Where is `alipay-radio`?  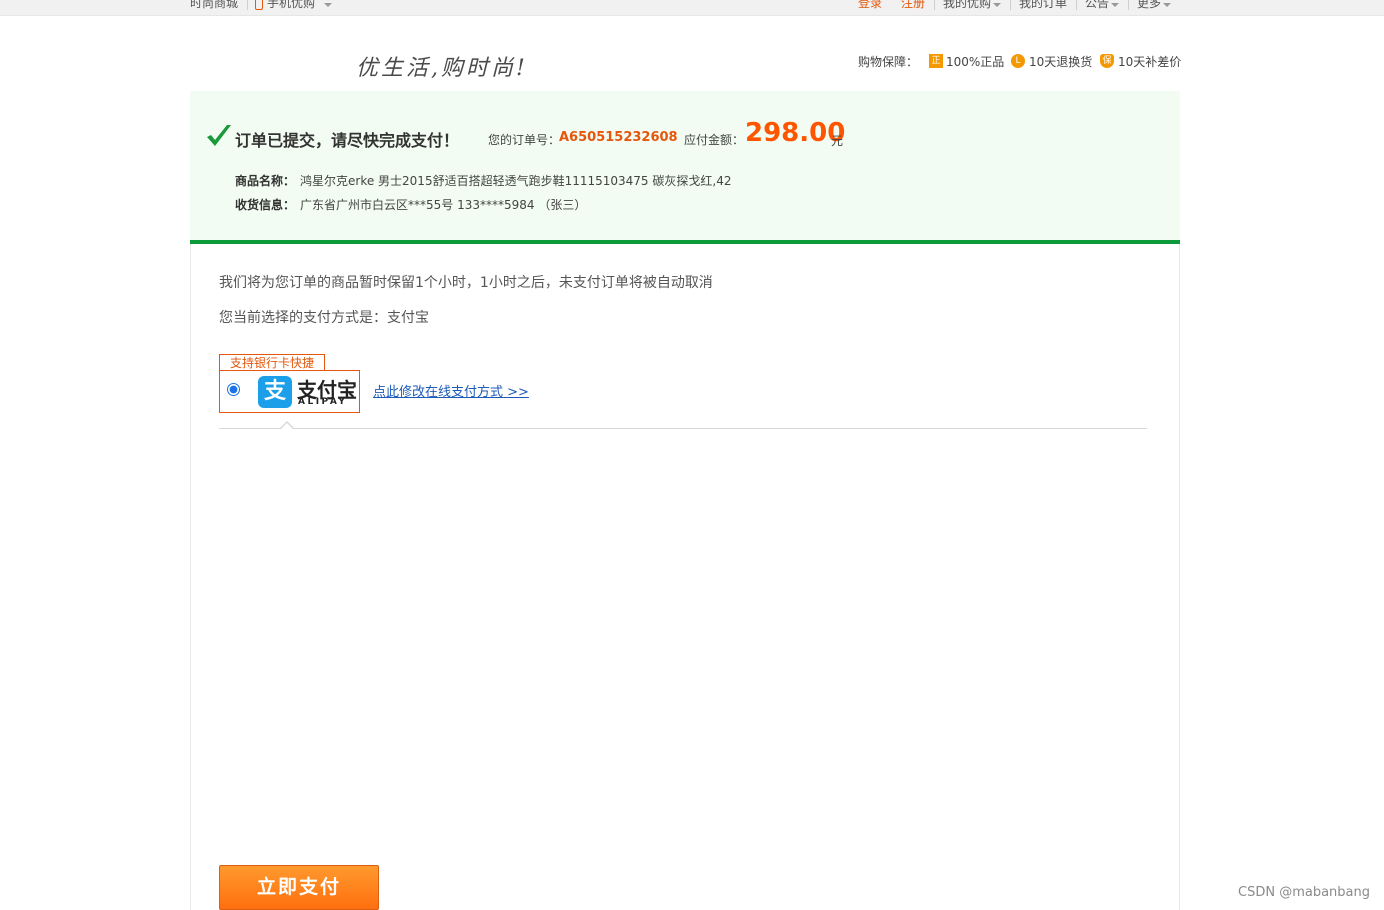
alipay-radio is located at coordinates (233, 389).